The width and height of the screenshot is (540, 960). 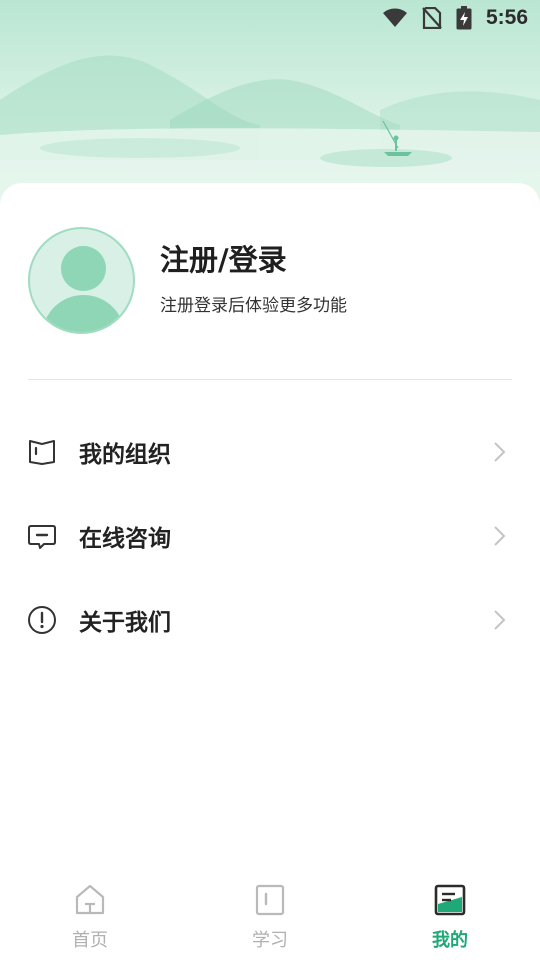 I want to click on menu-item-label: 关于我们, so click(x=125, y=623).